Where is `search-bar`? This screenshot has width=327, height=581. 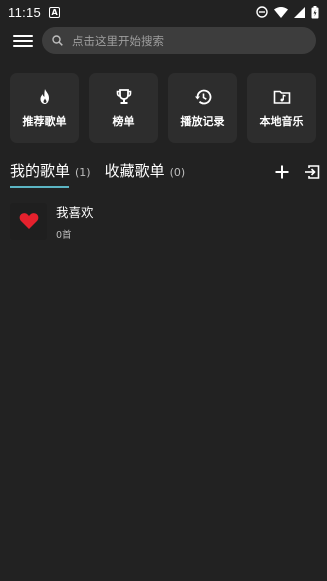
search-bar is located at coordinates (179, 40).